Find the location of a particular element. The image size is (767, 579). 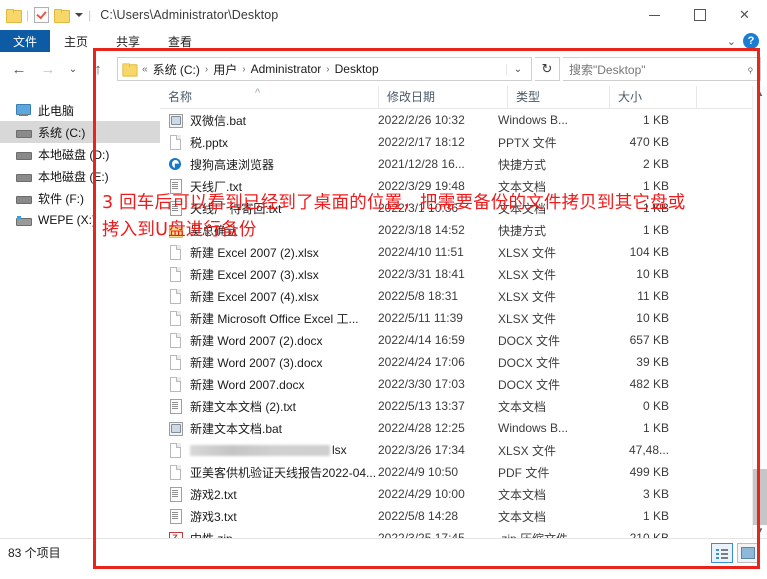

file-name-cell: 新建 Word 2007 (2).docx is located at coordinates (269, 340).